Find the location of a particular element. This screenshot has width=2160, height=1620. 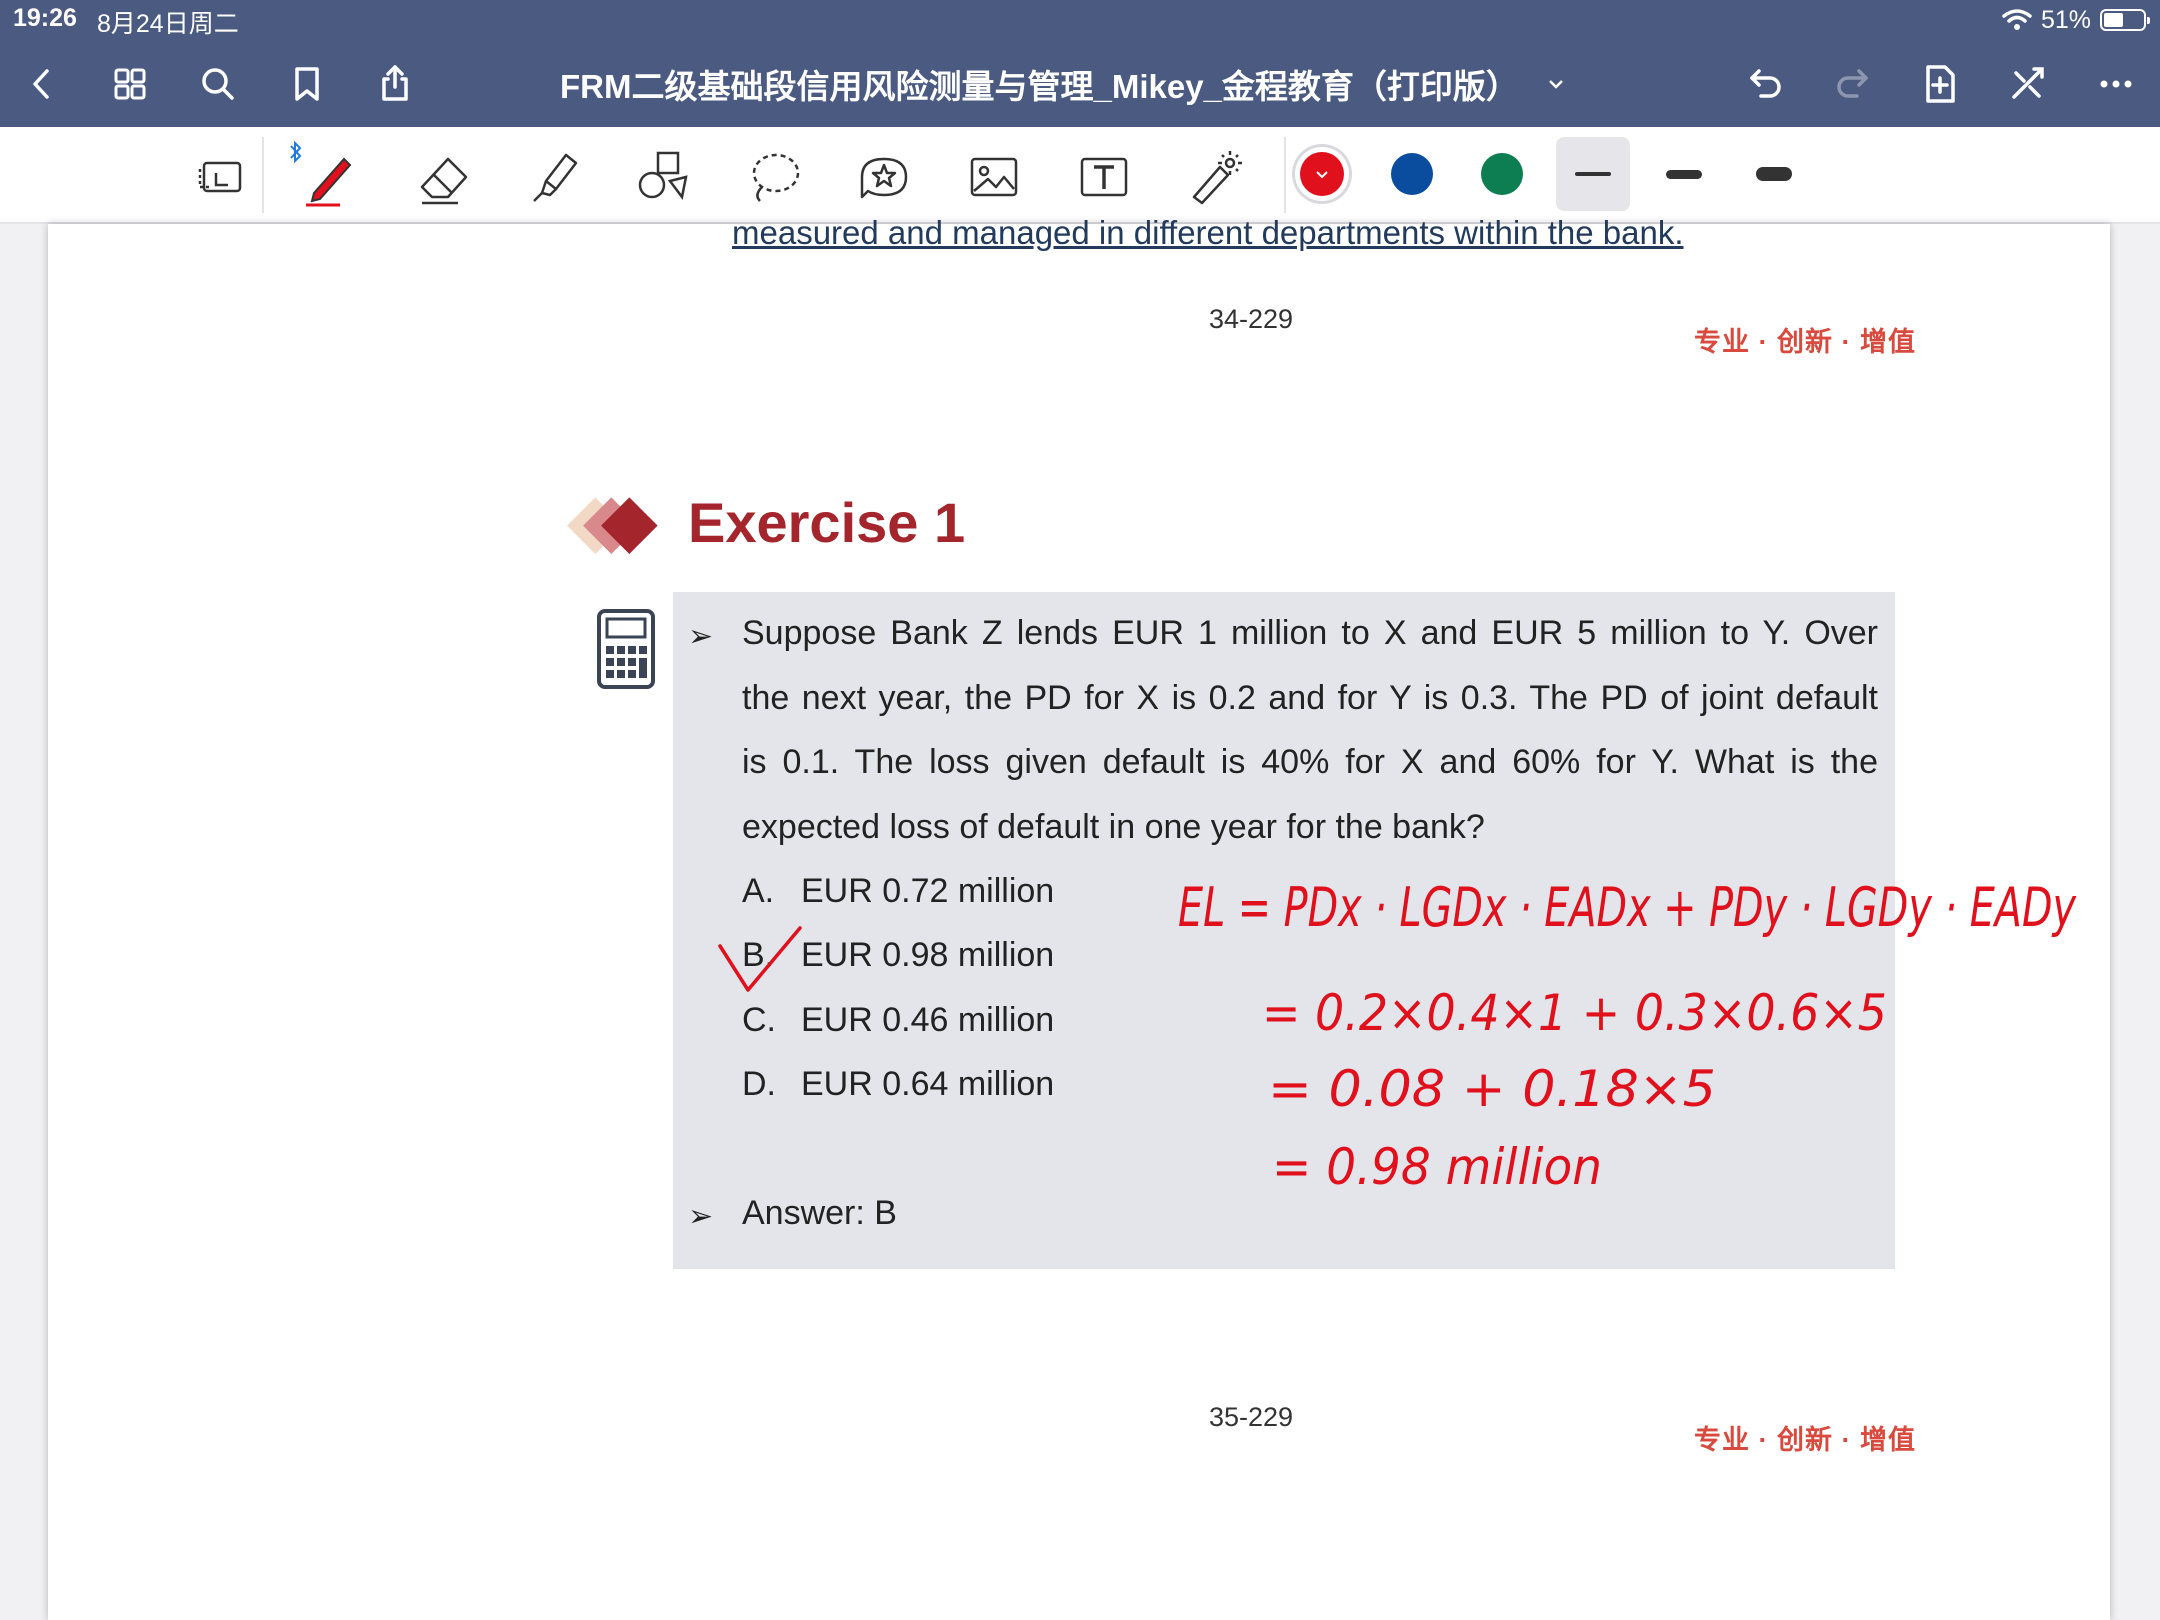

add-page-button is located at coordinates (1940, 84).